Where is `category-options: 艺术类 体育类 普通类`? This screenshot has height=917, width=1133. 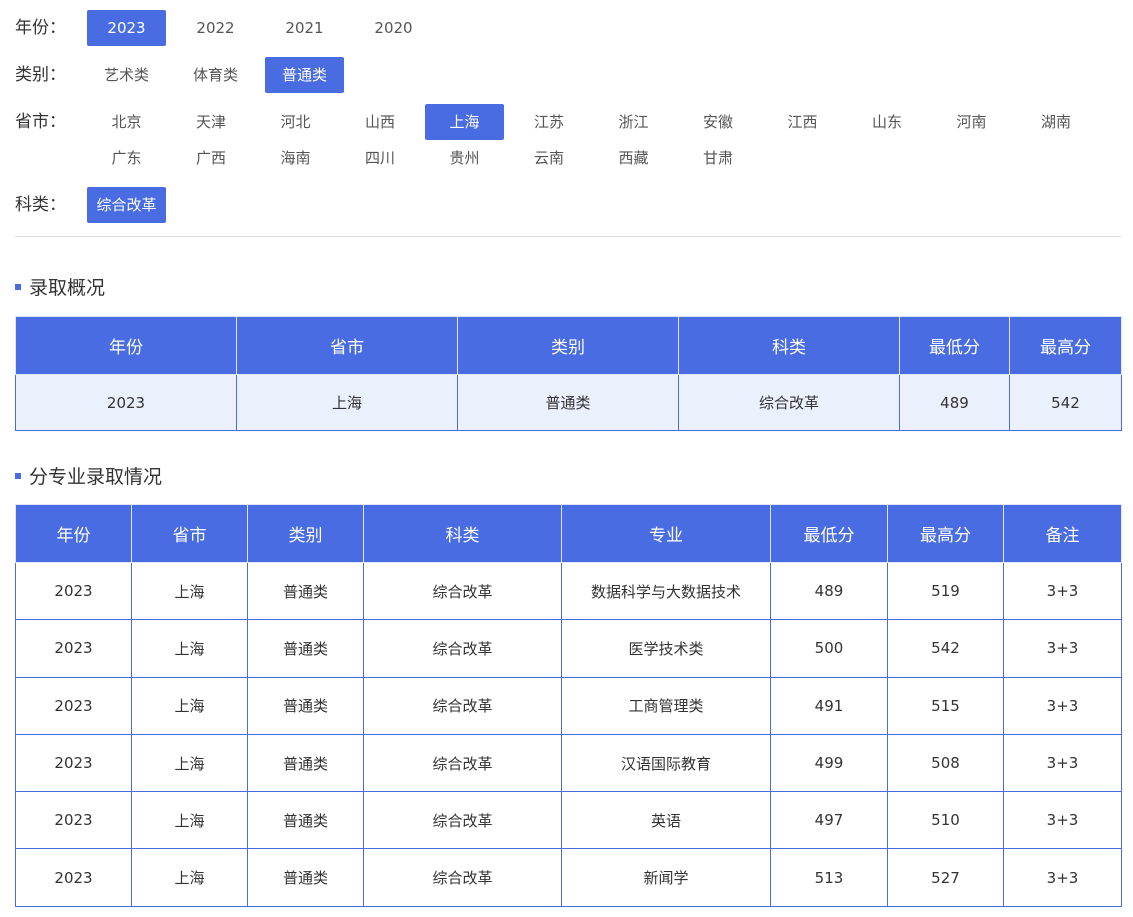
category-options: 艺术类 体育类 普通类 is located at coordinates (220, 75).